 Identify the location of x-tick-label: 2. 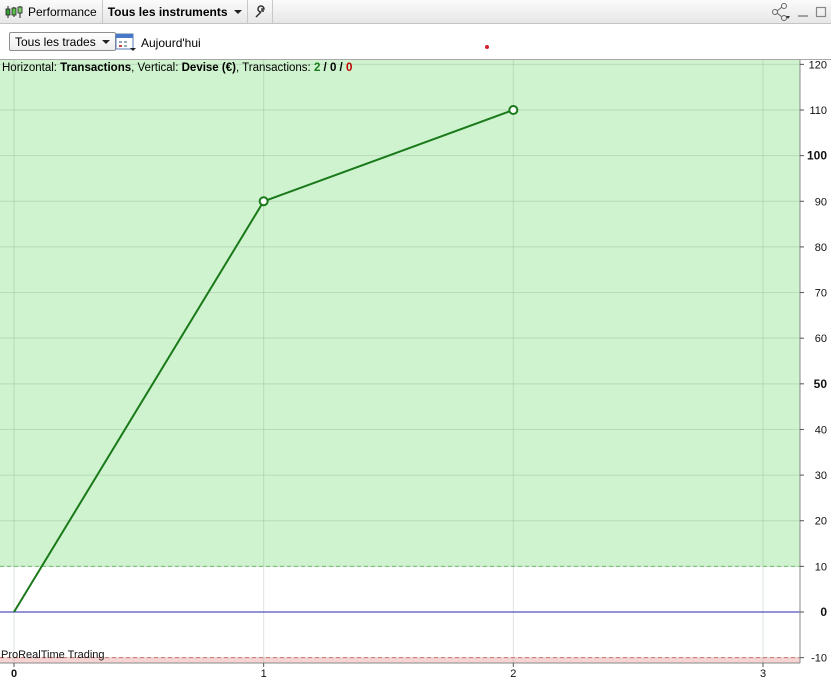
(513, 674).